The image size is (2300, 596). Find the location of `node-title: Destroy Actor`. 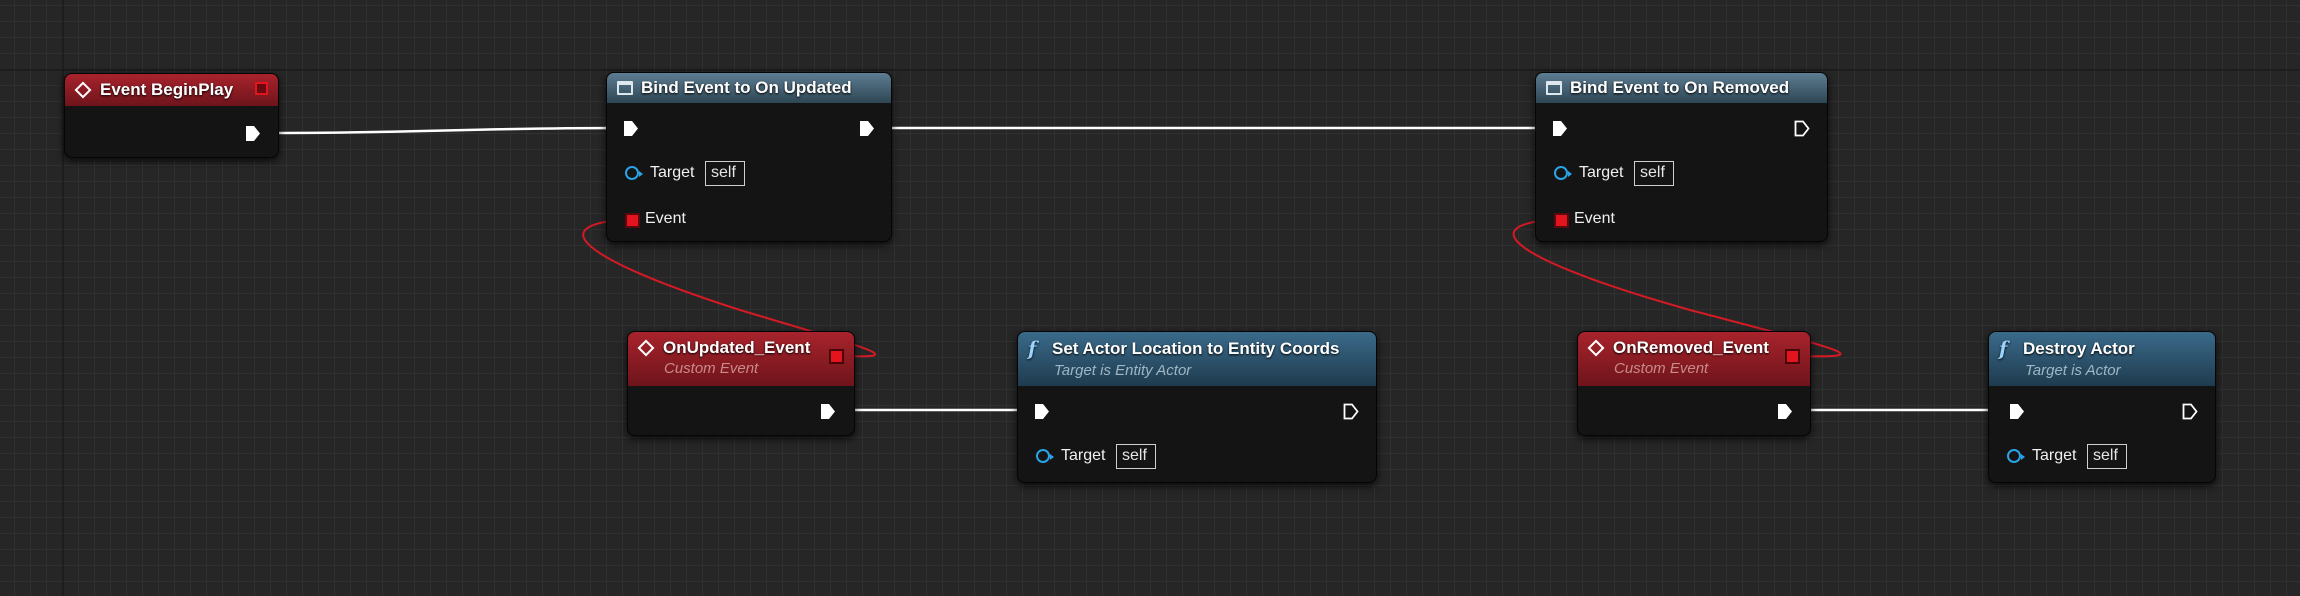

node-title: Destroy Actor is located at coordinates (2079, 348).